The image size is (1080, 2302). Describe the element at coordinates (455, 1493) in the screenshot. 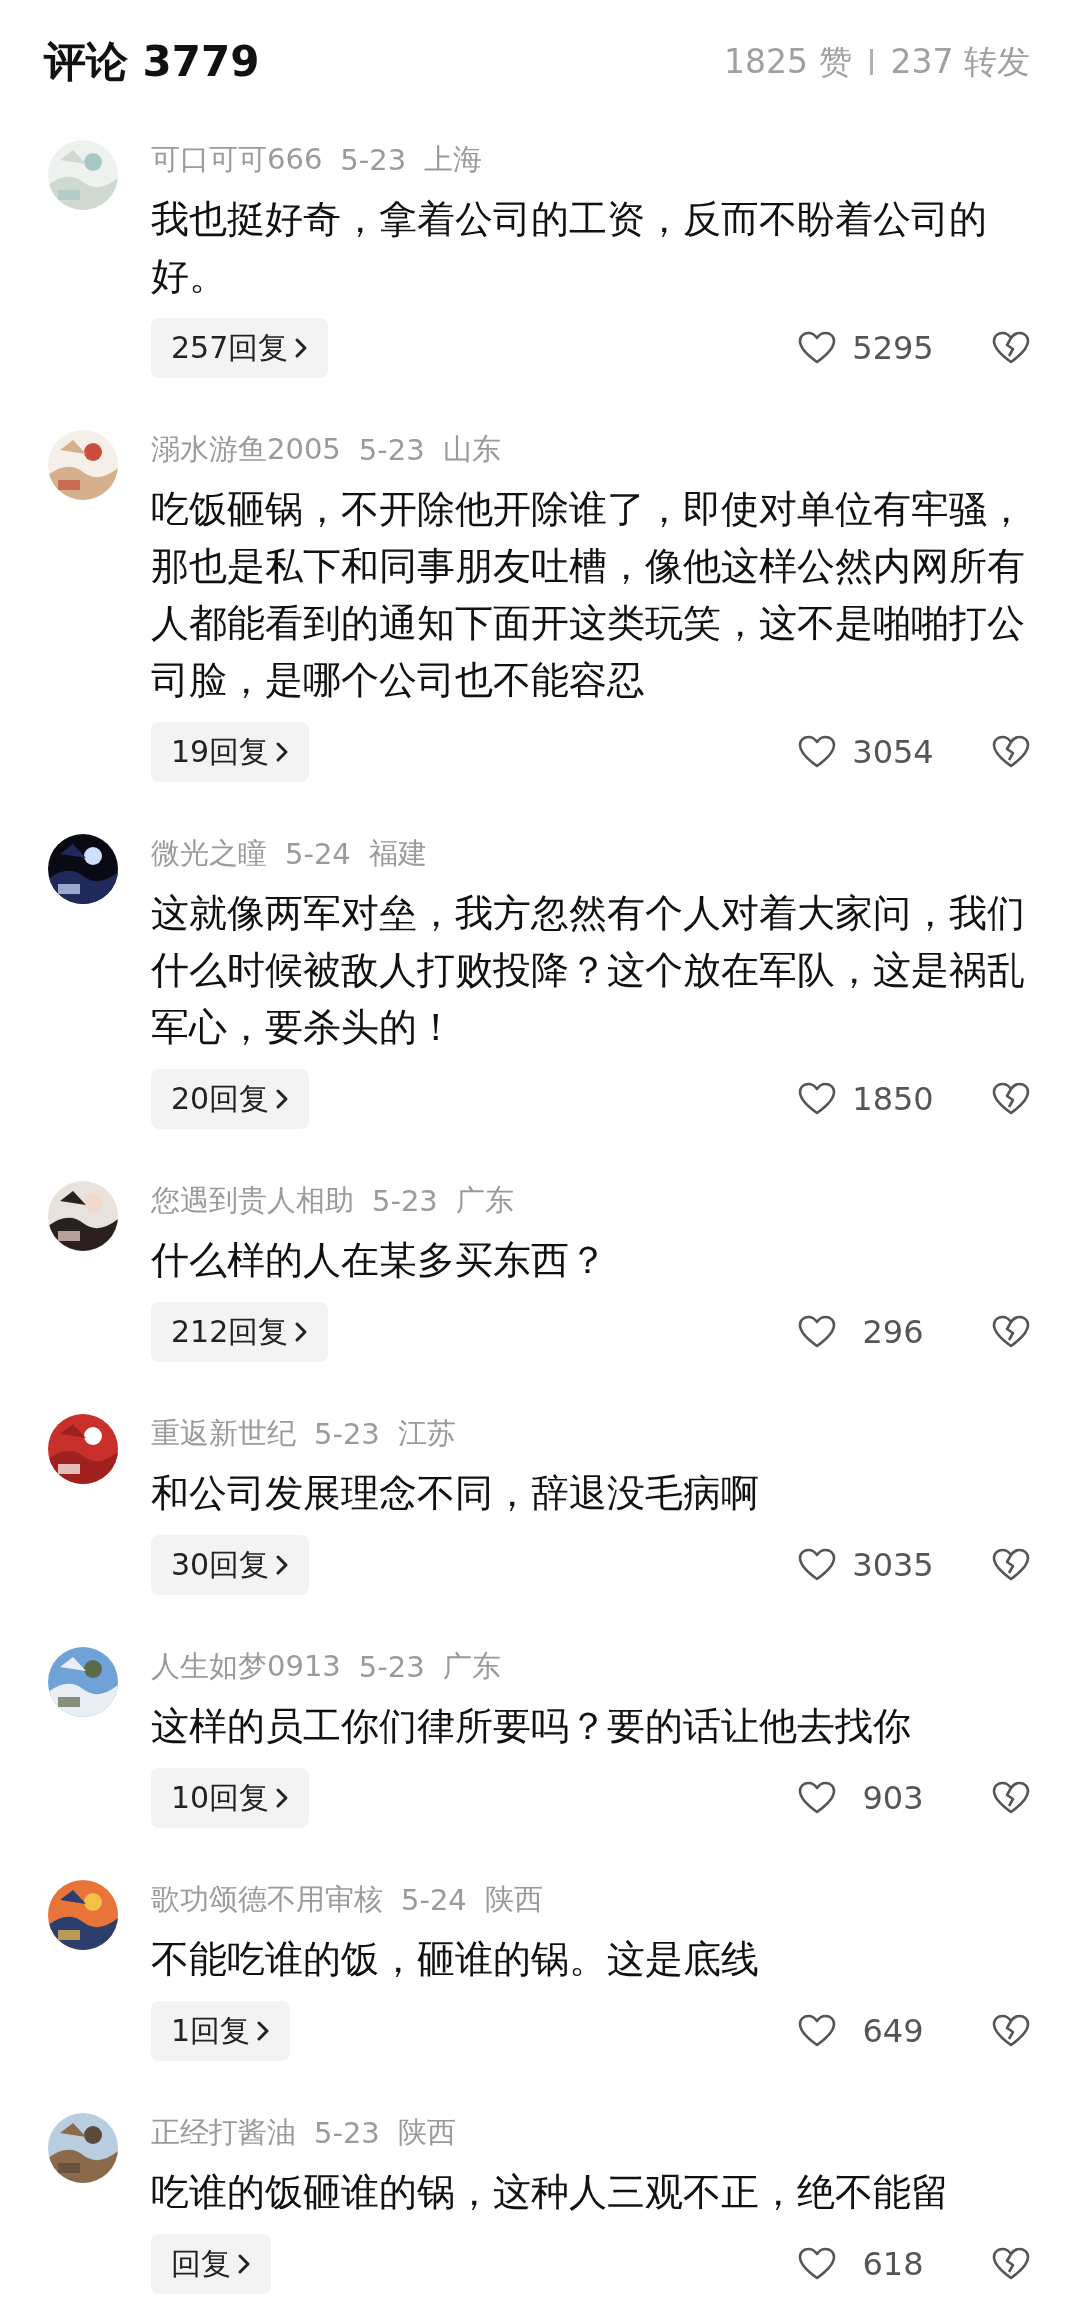

I see `comment-text: 和公司发展理念不同，辞退没毛病啊` at that location.